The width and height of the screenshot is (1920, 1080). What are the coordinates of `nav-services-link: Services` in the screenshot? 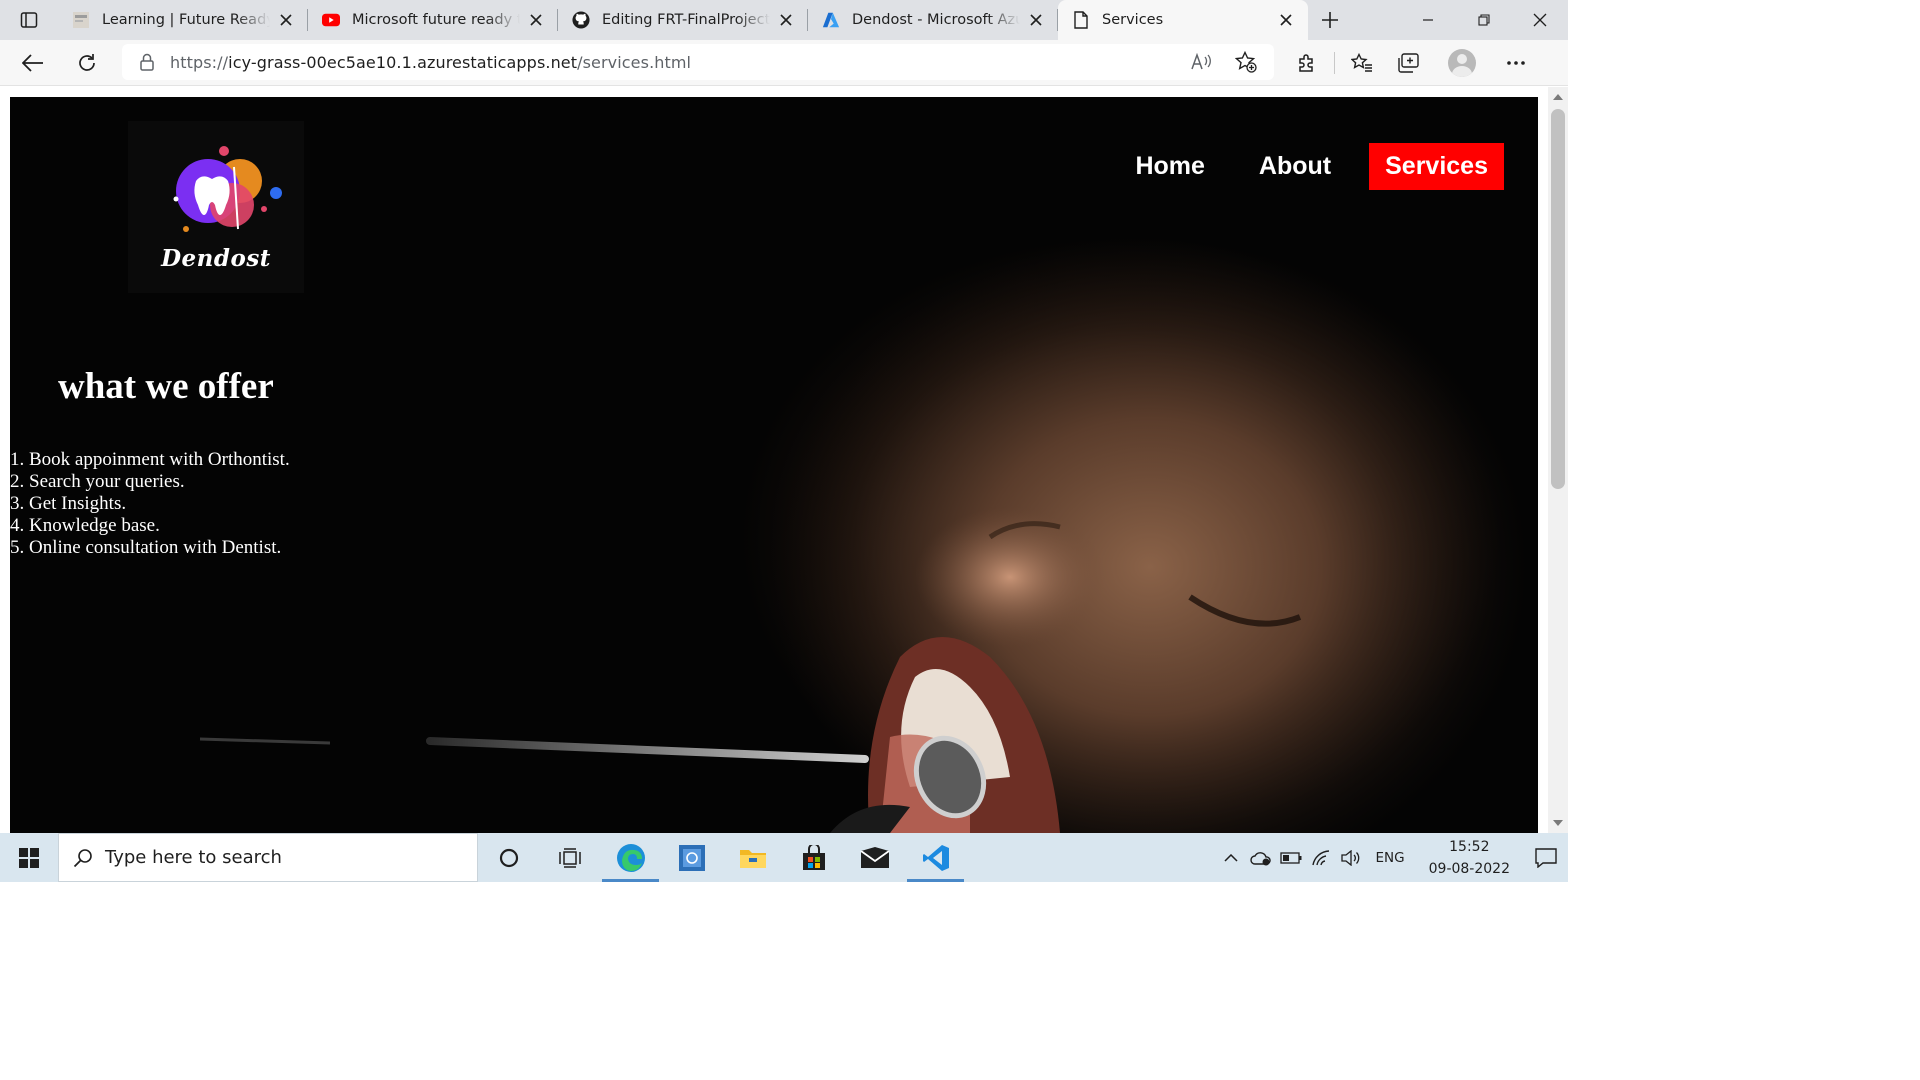 It's located at (1436, 166).